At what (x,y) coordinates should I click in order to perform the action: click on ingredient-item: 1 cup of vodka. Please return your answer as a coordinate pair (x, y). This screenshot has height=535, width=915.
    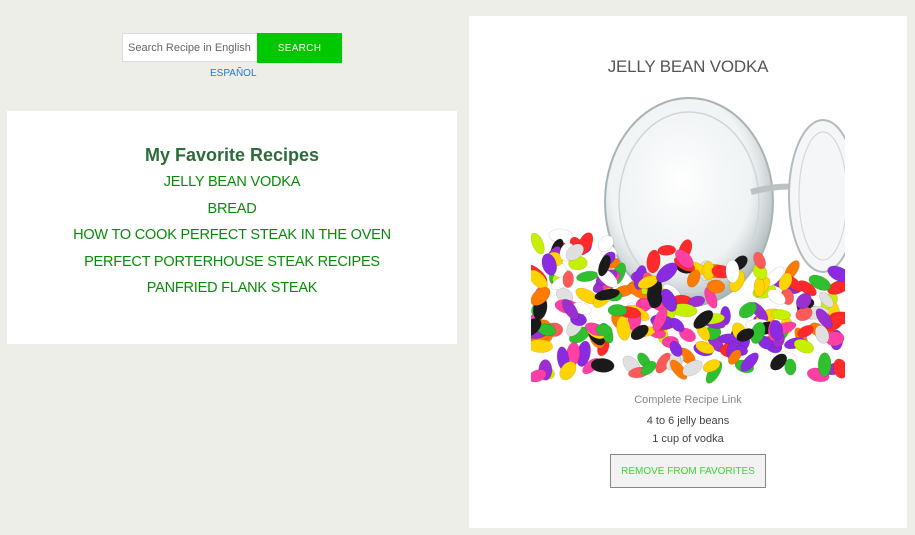
    Looking at the image, I should click on (688, 439).